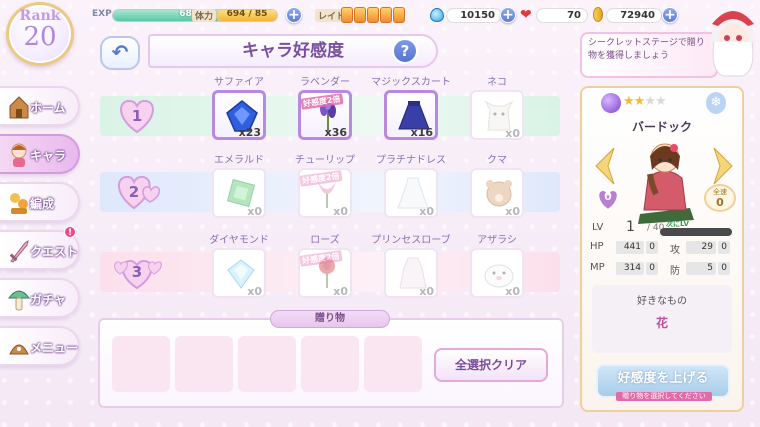 The image size is (760, 427). What do you see at coordinates (137, 116) in the screenshot?
I see `affection-level-1: 1` at bounding box center [137, 116].